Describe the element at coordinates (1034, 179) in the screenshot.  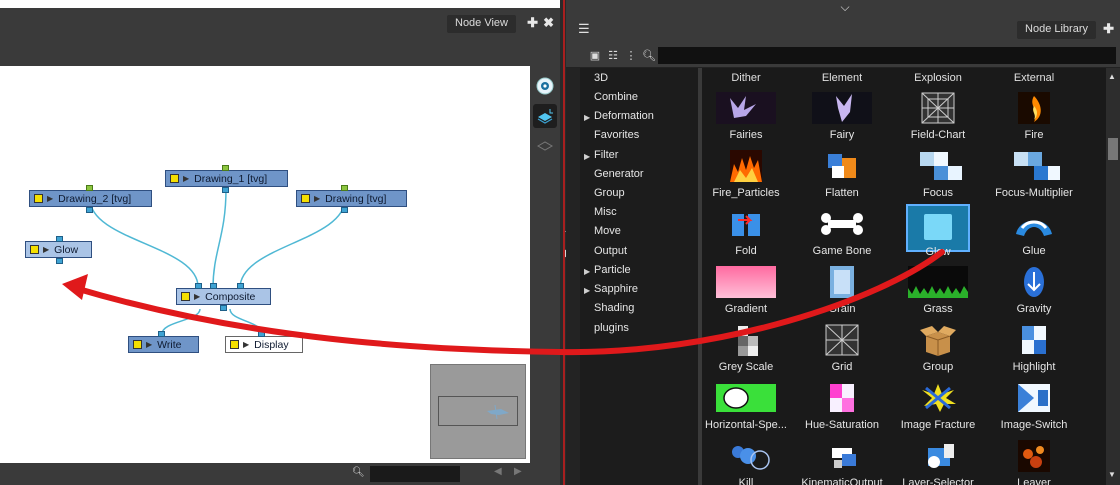
I see `node-tile-focus-multiplier: Focus-Multiplier` at that location.